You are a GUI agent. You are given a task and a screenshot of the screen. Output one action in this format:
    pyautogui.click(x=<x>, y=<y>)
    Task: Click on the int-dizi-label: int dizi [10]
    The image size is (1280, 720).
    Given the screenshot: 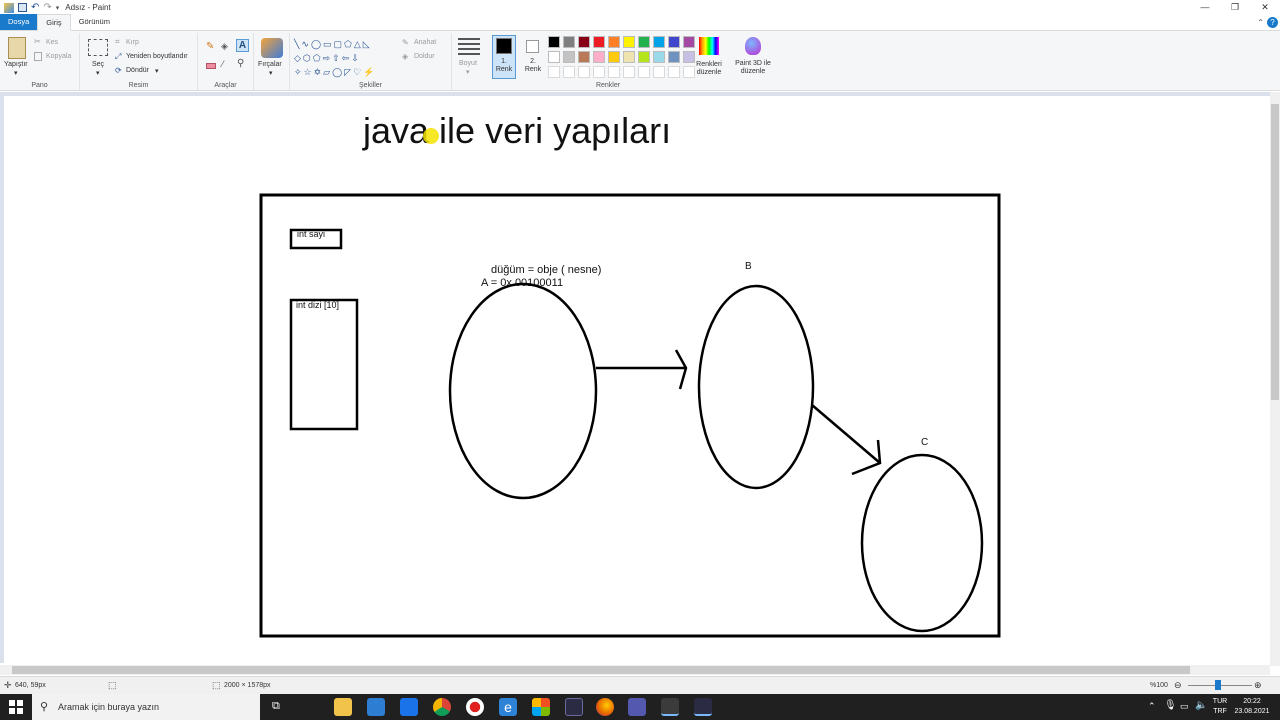 What is the action you would take?
    pyautogui.click(x=317, y=305)
    